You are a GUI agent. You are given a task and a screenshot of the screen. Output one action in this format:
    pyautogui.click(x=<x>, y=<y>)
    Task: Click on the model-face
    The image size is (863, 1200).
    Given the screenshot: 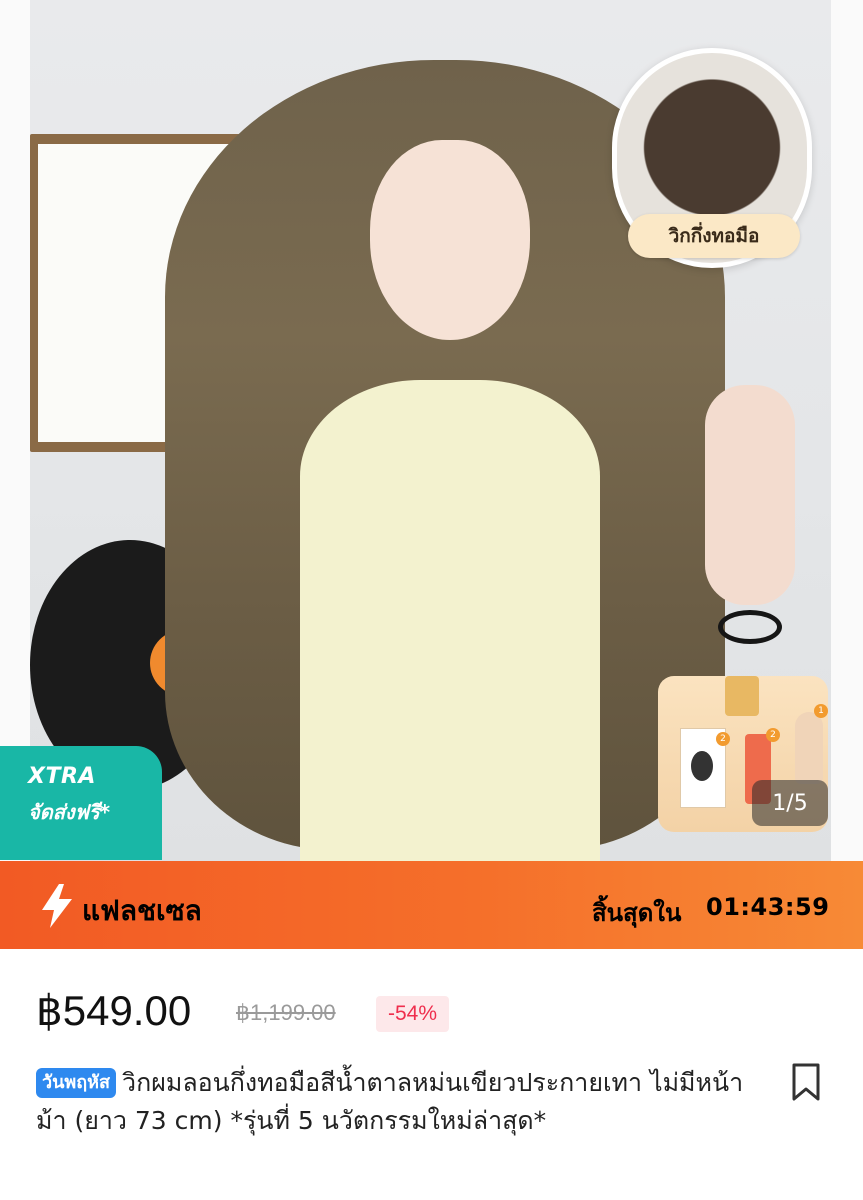 What is the action you would take?
    pyautogui.click(x=450, y=240)
    